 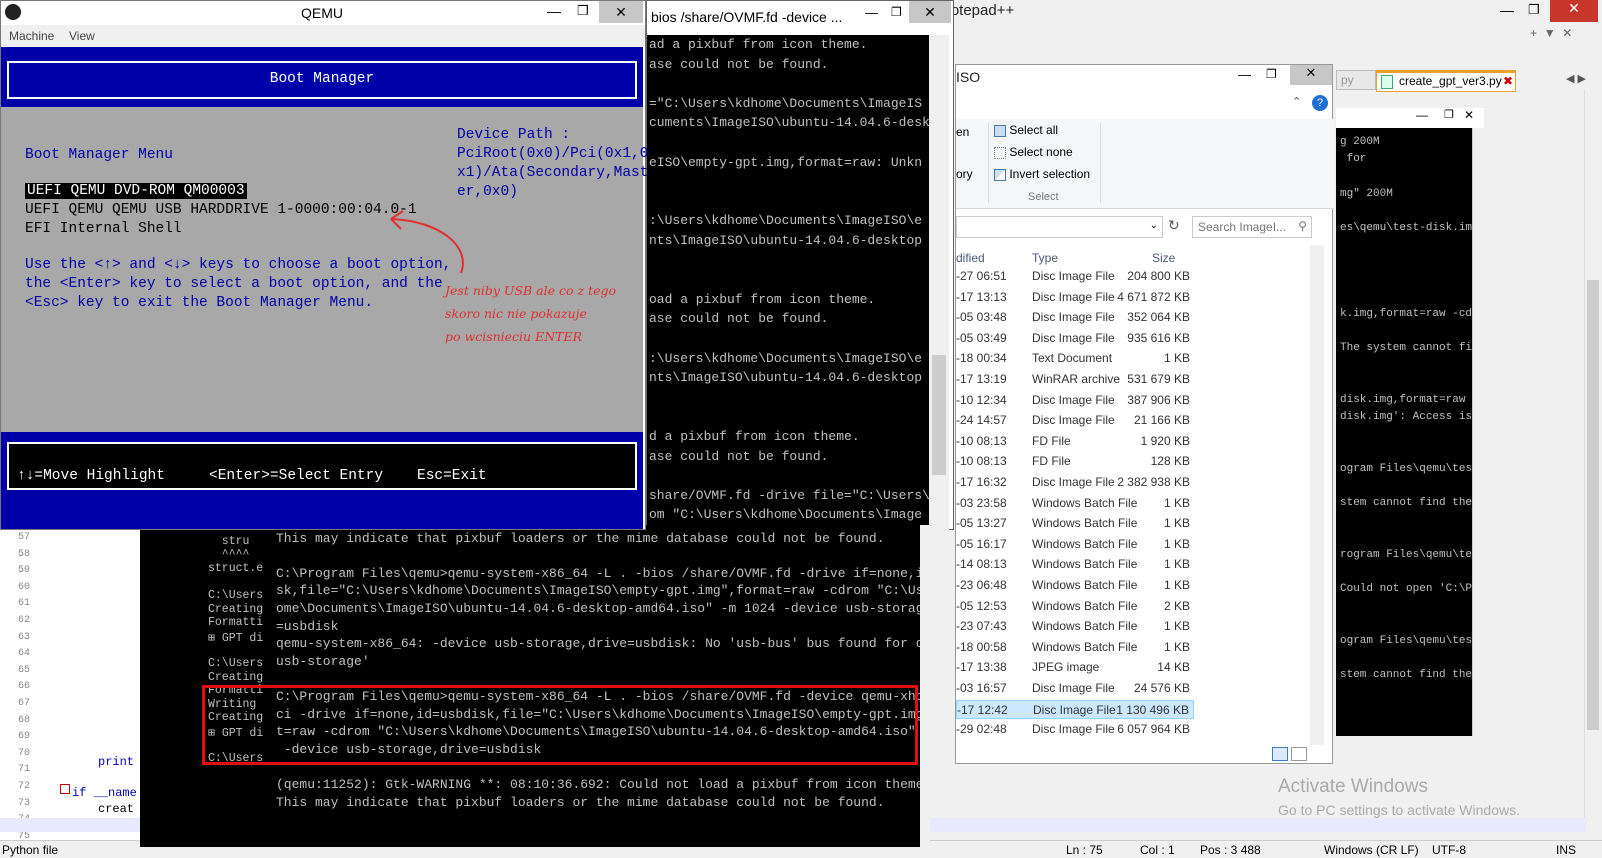 I want to click on editor-scrollbar, so click(x=1592, y=460).